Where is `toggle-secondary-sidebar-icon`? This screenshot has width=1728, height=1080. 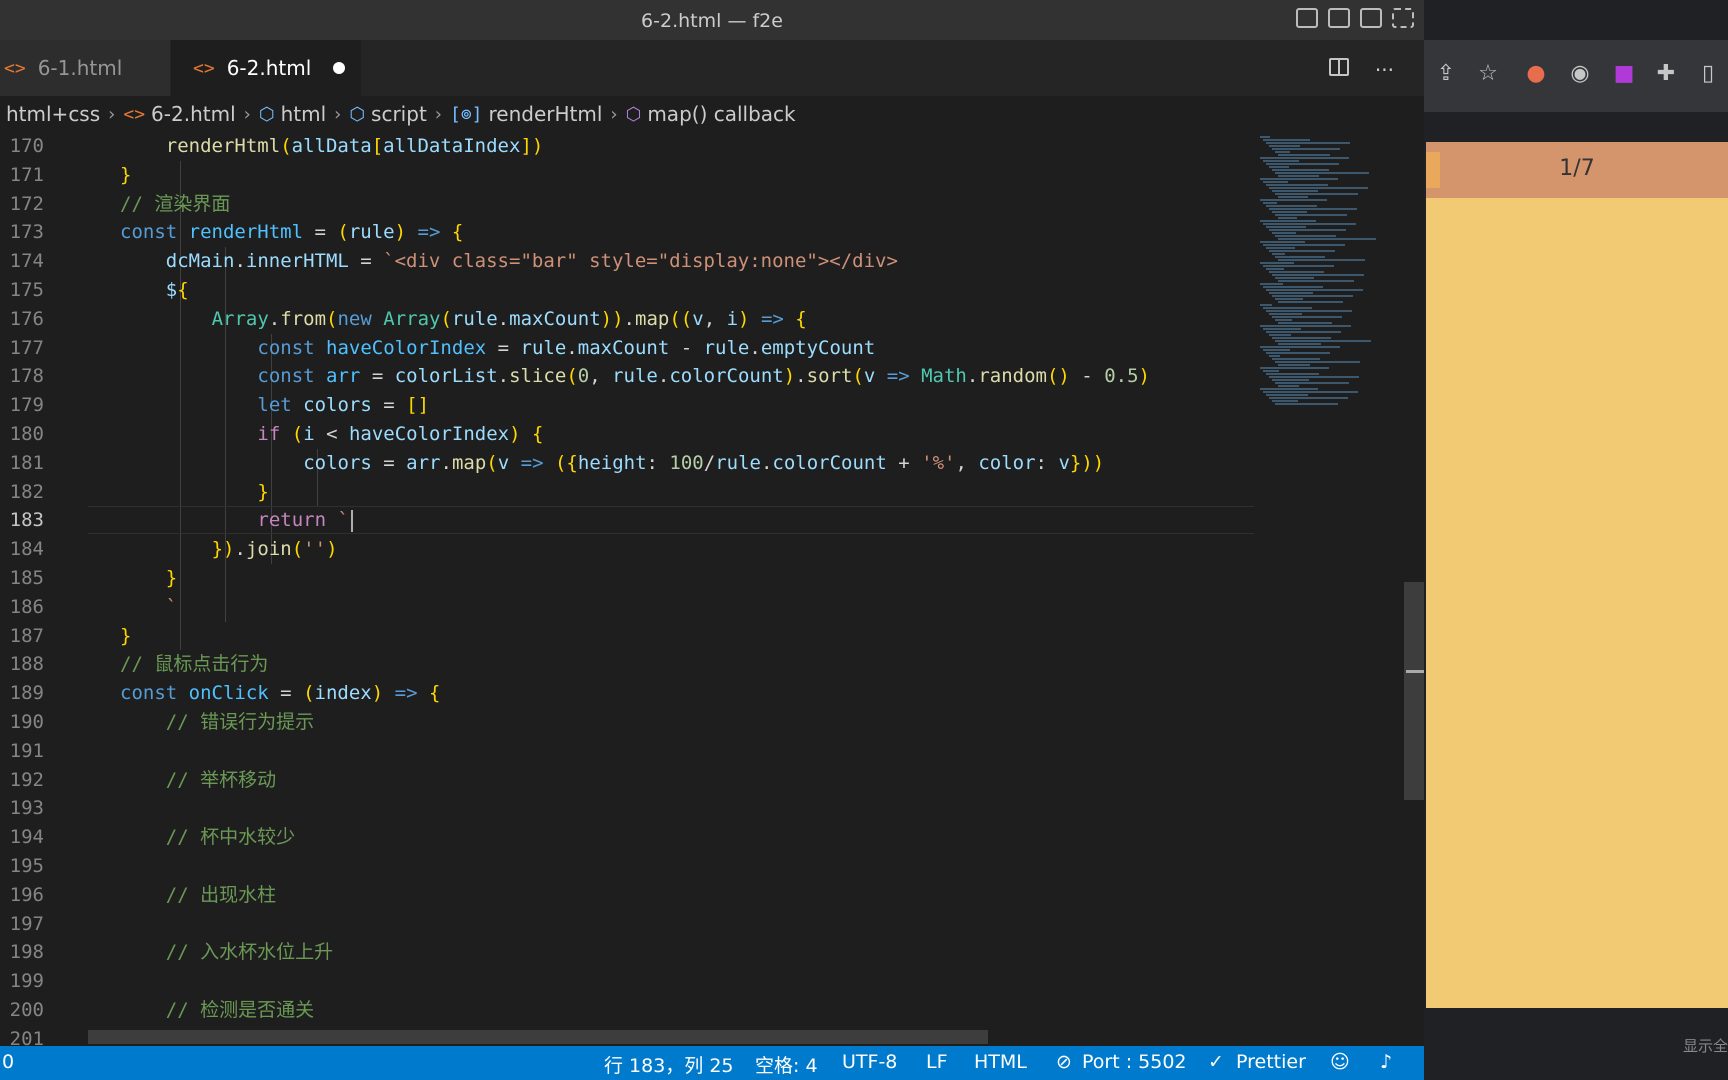
toggle-secondary-sidebar-icon is located at coordinates (1371, 18).